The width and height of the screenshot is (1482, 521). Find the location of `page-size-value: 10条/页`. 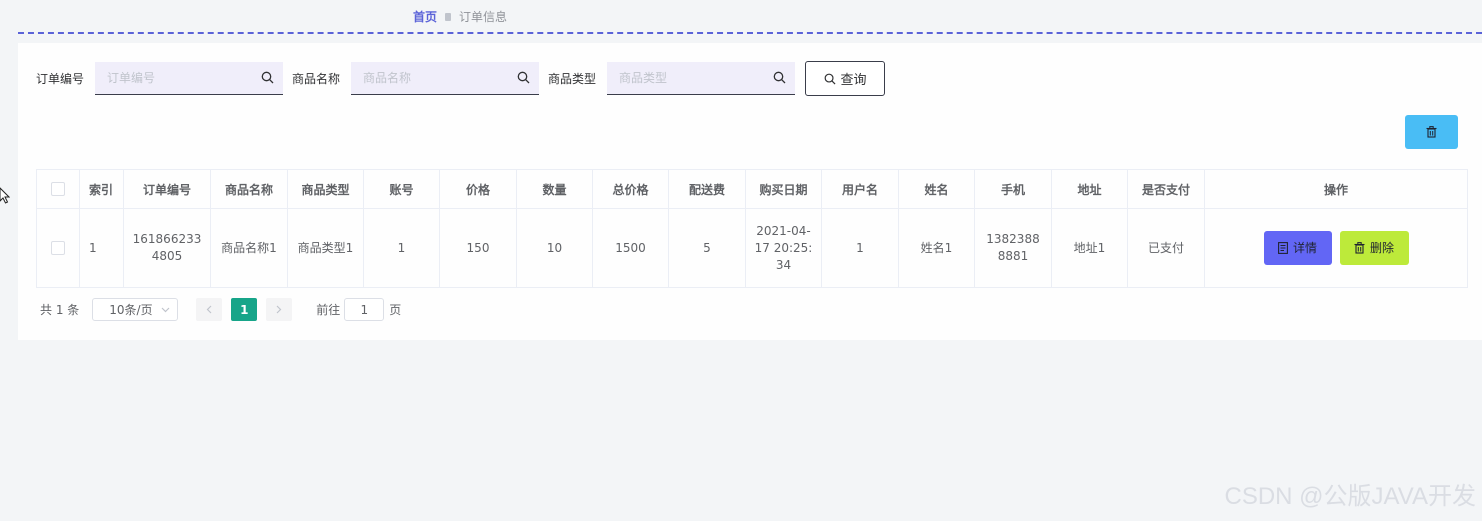

page-size-value: 10条/页 is located at coordinates (131, 310).